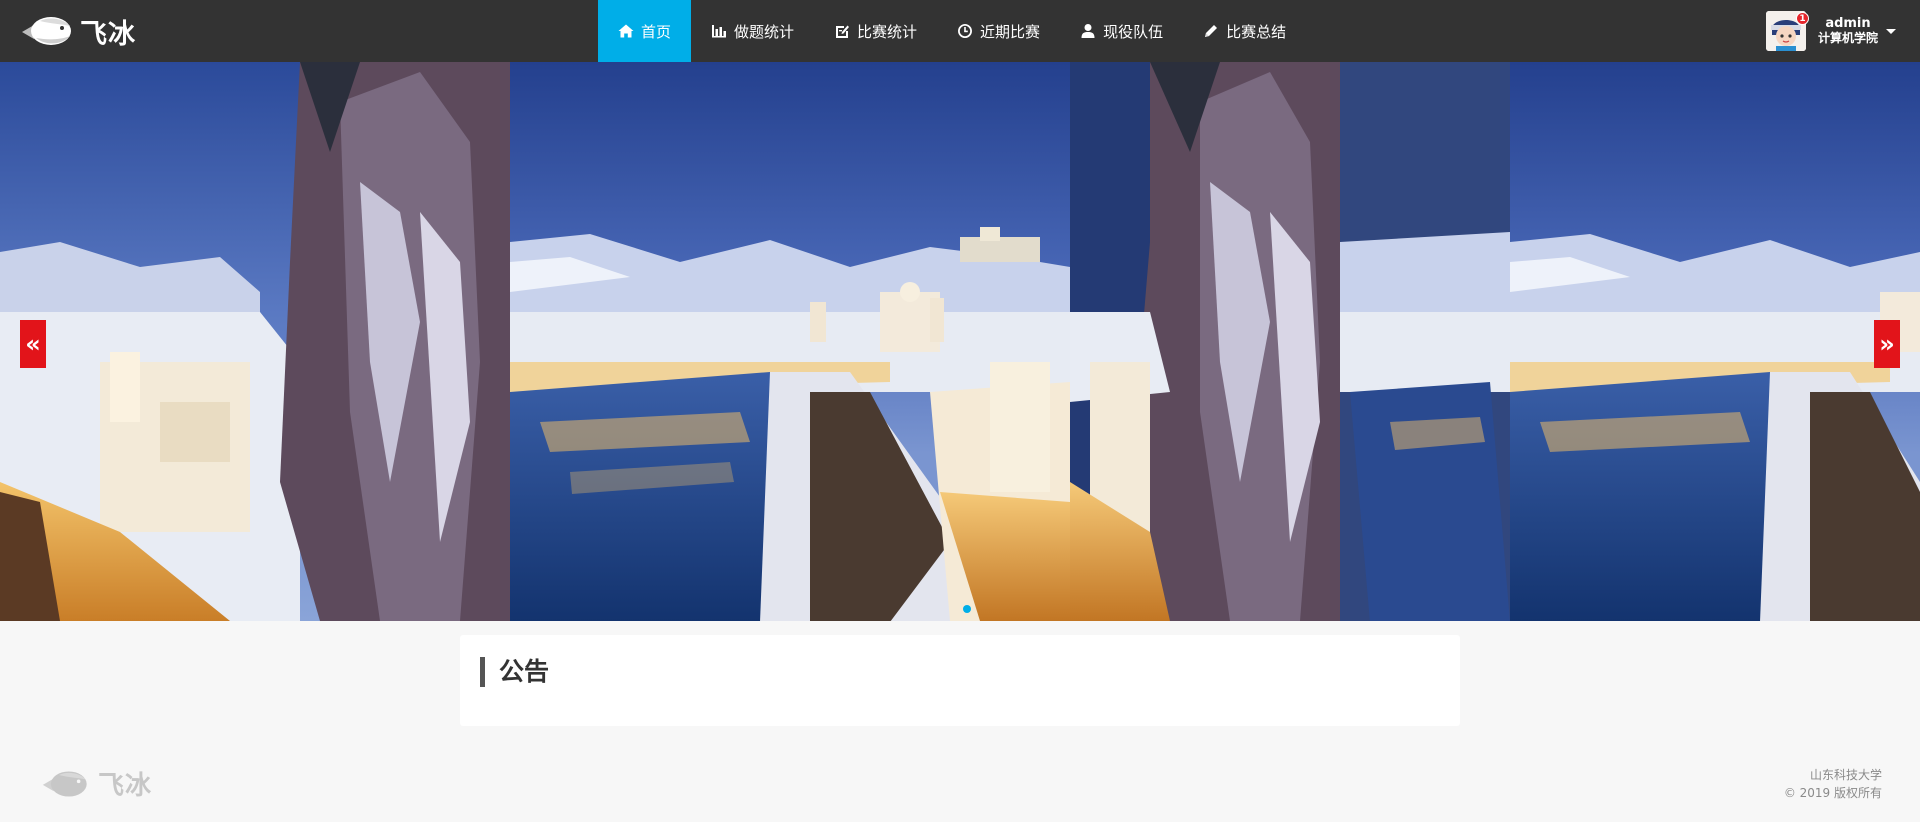  I want to click on carousel-prev-button: «, so click(33, 344).